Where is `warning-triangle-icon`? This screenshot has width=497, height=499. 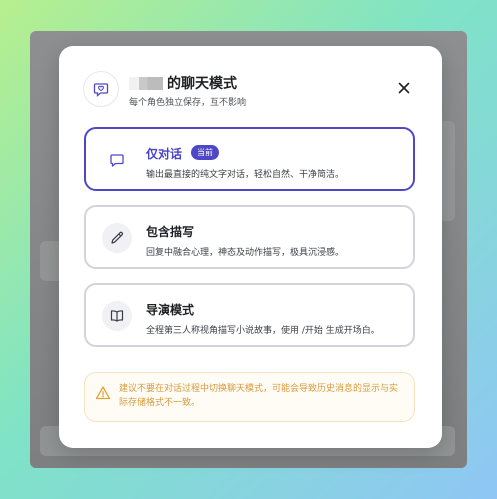
warning-triangle-icon is located at coordinates (103, 393).